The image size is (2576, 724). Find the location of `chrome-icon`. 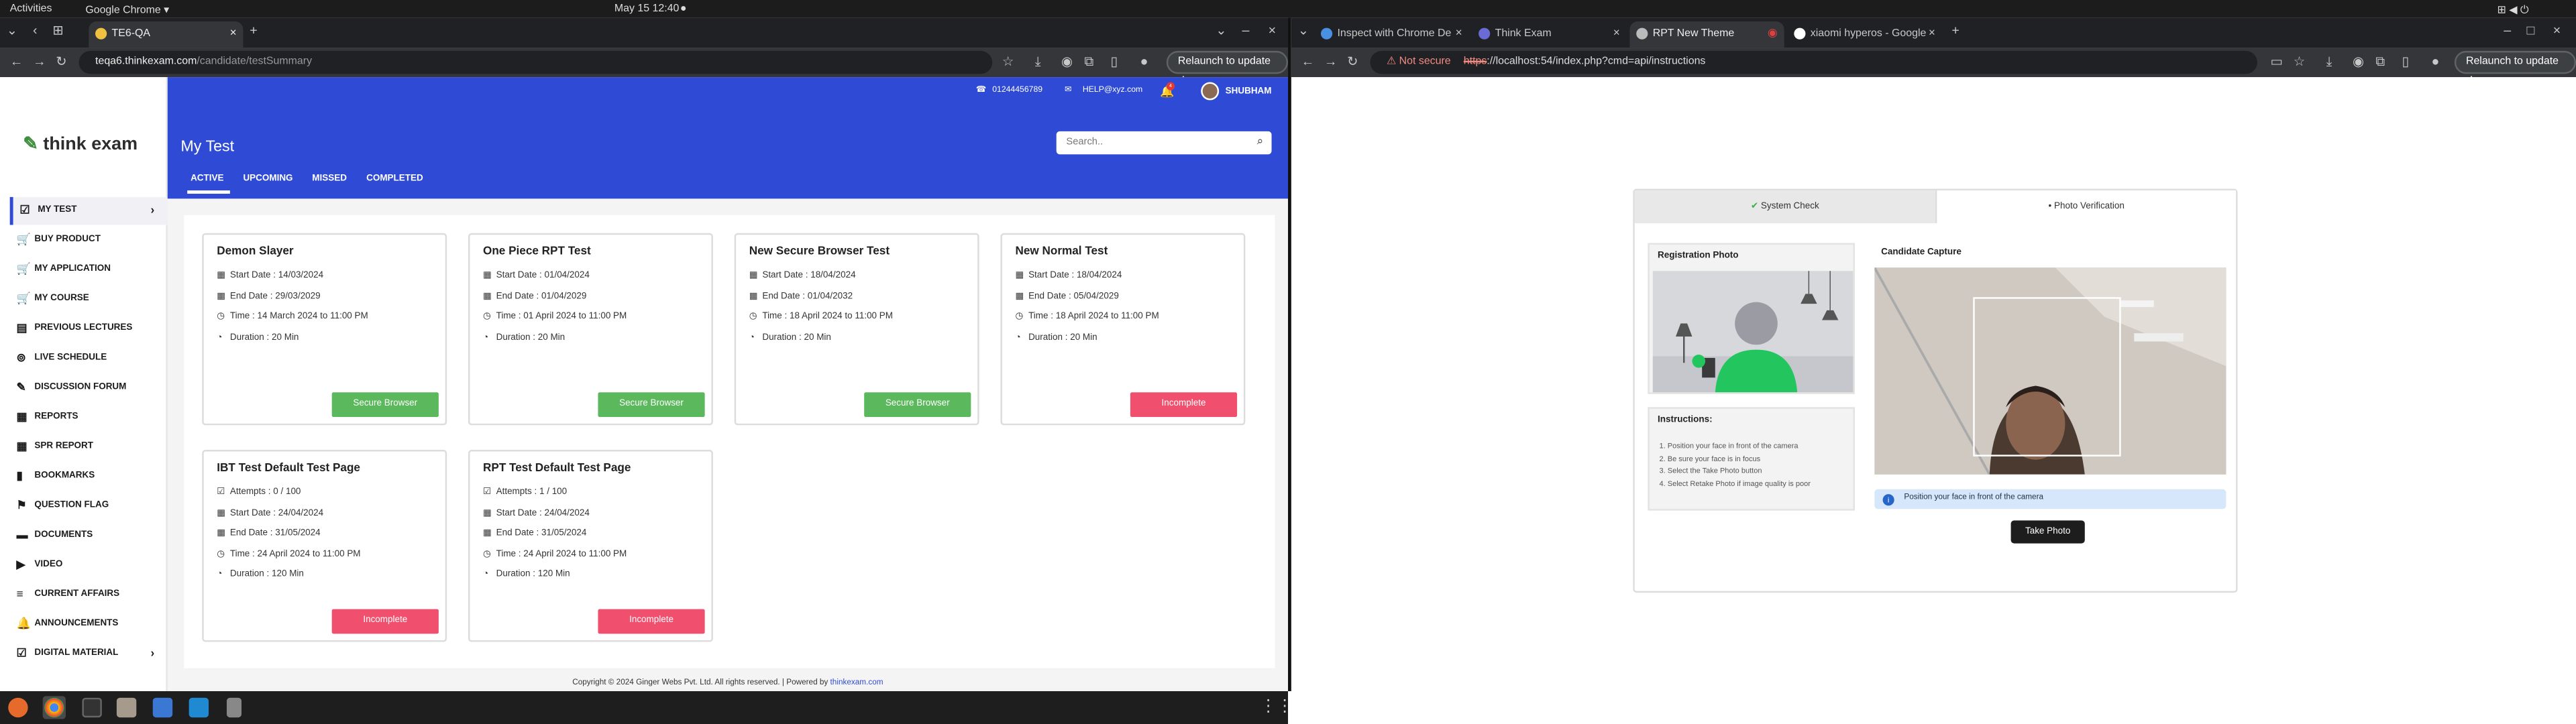

chrome-icon is located at coordinates (54, 707).